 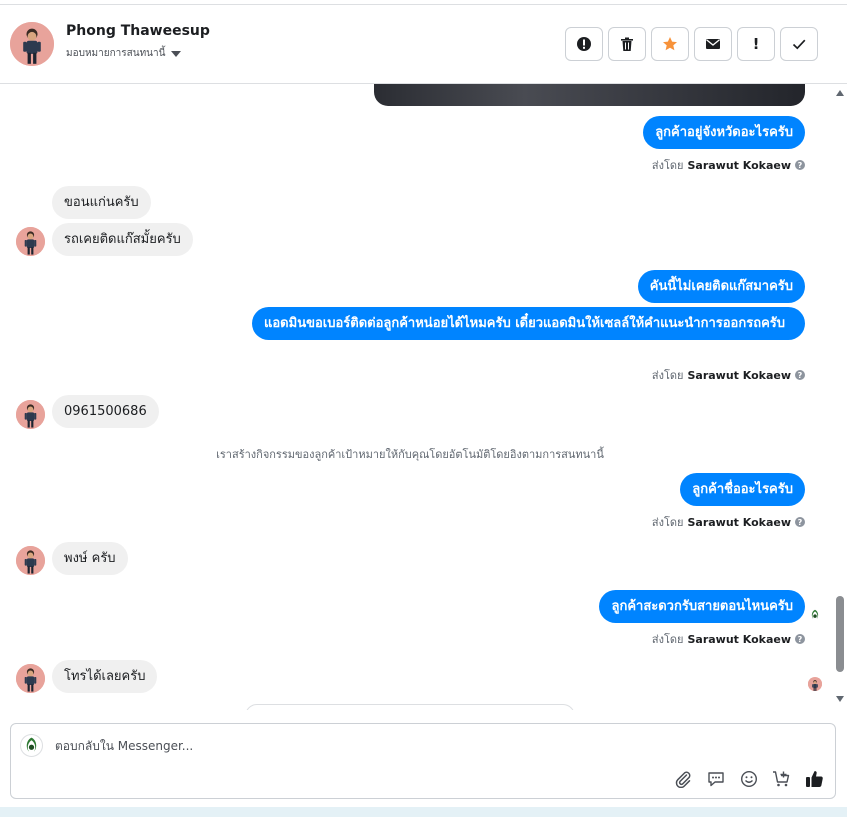 I want to click on reply-composer, so click(x=423, y=761).